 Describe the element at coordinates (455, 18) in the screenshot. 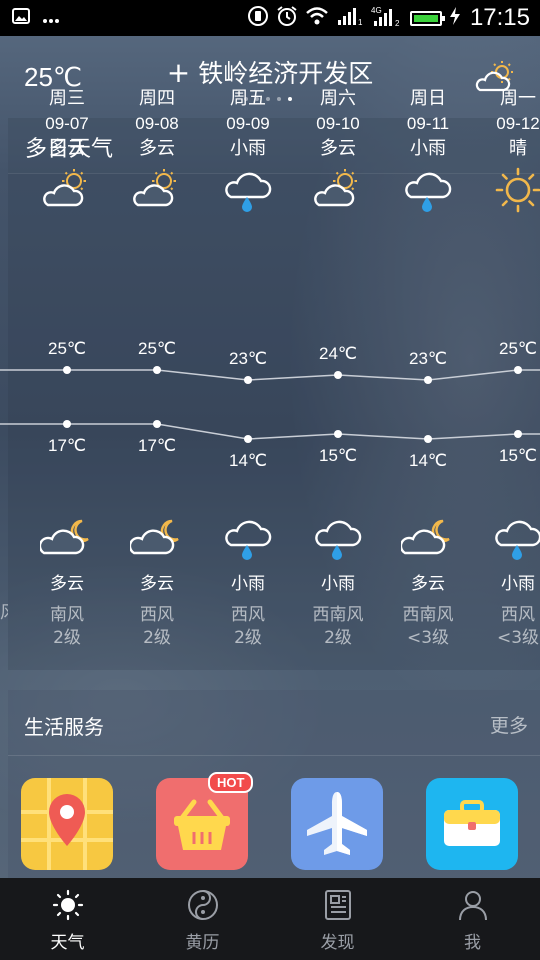

I see `charging-icon` at that location.